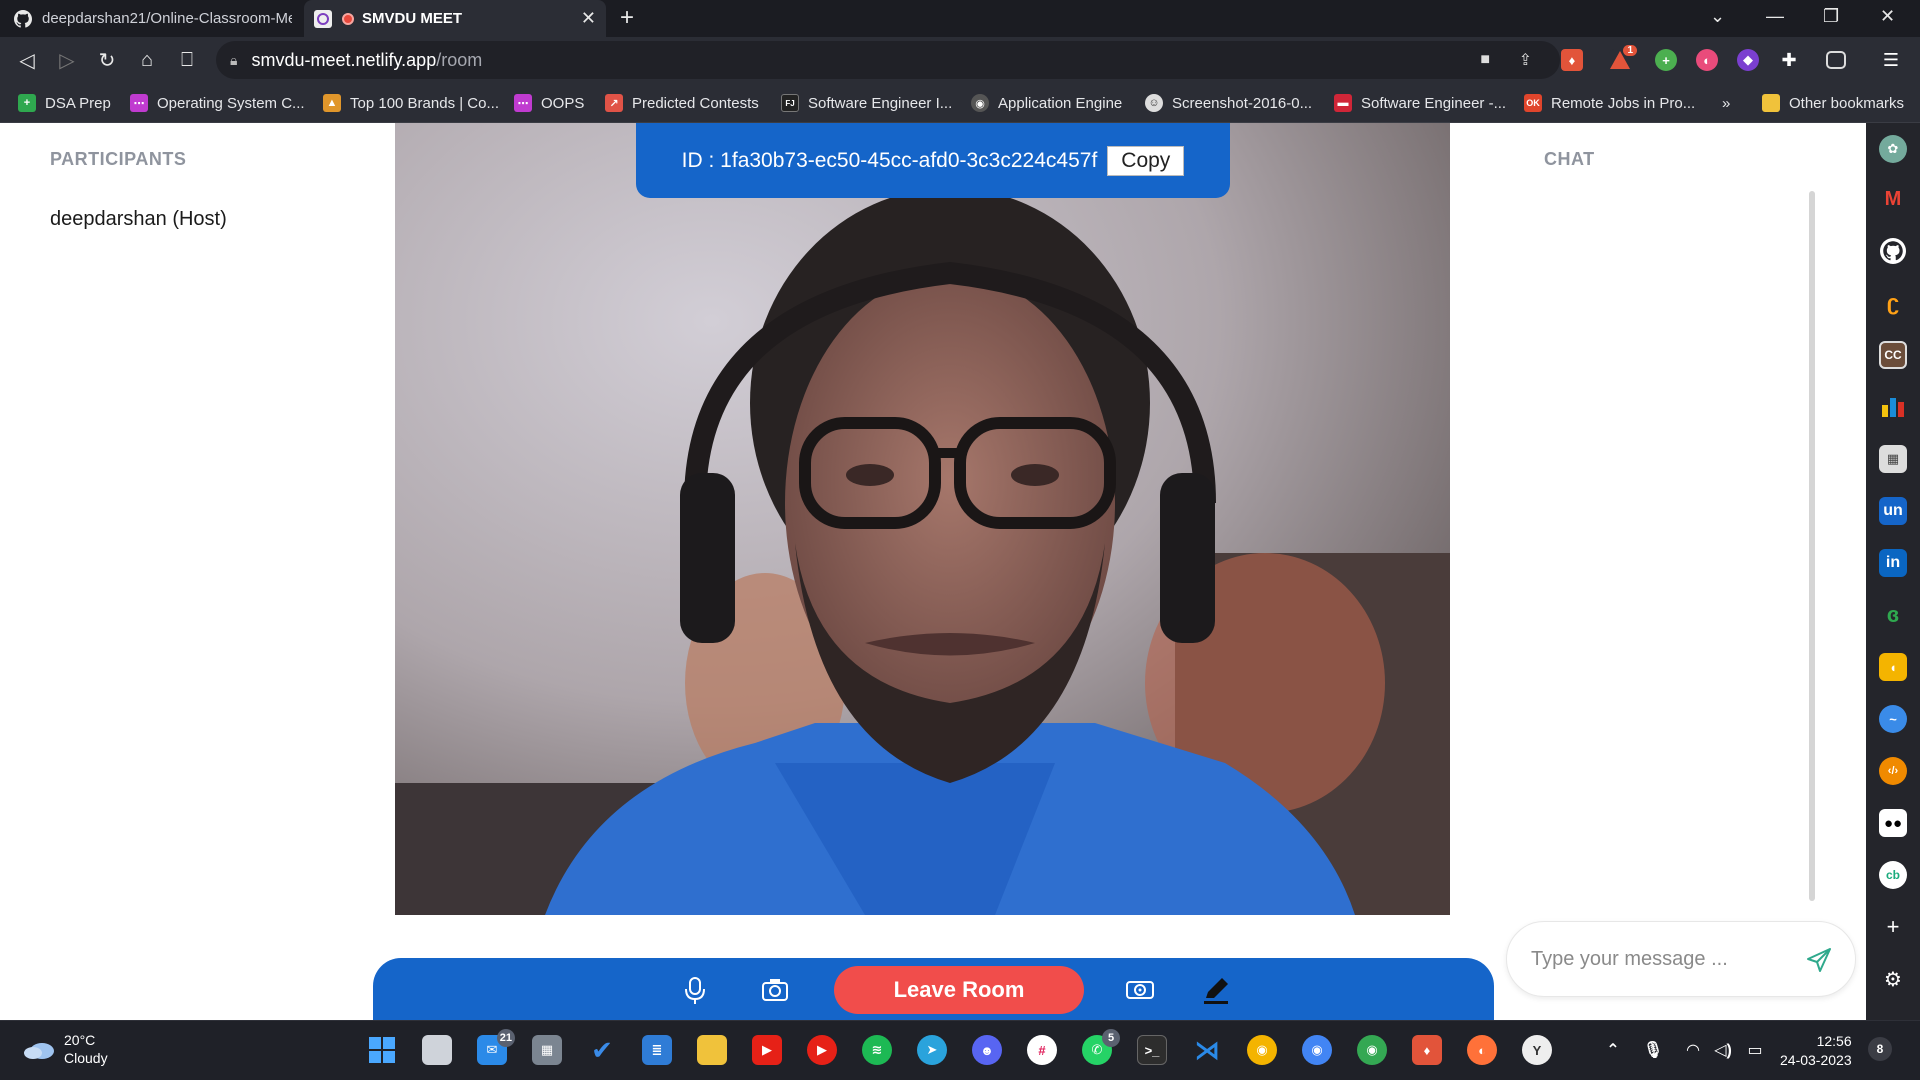 The image size is (1920, 1080). I want to click on chat-message-input, so click(1666, 959).